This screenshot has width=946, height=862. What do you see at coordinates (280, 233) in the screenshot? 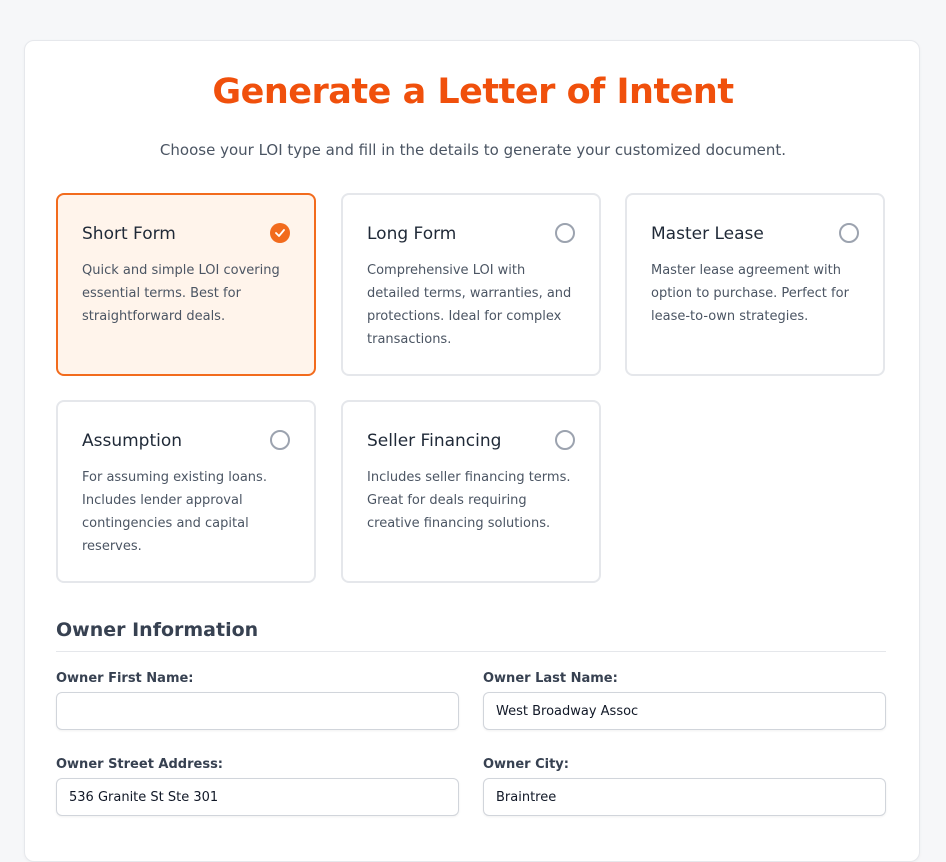
I see `radio-checked-icon` at bounding box center [280, 233].